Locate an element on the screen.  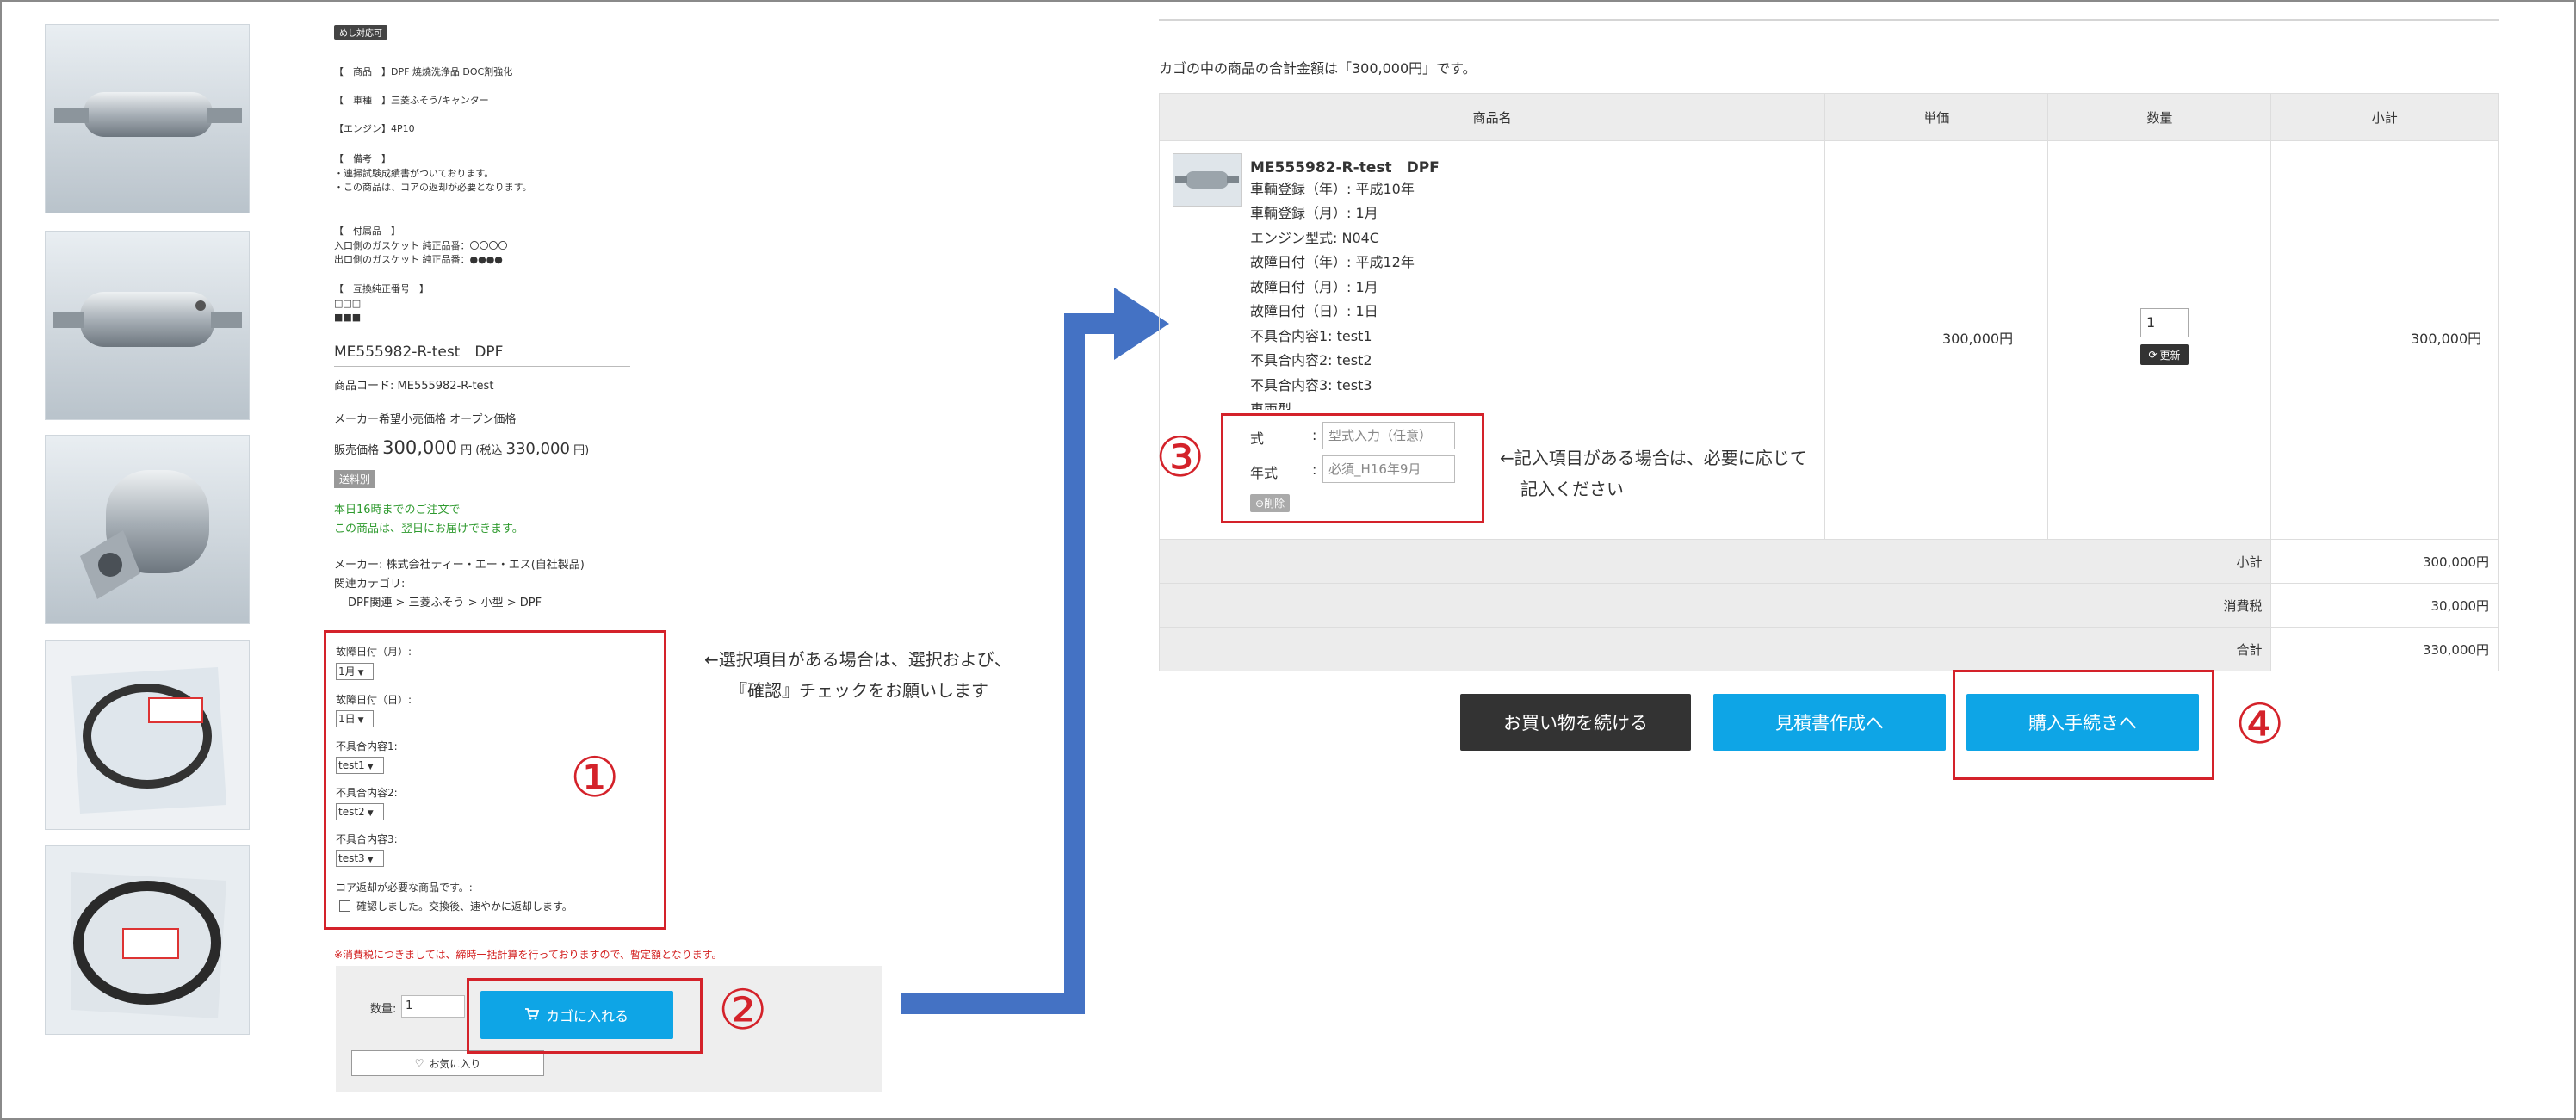
annotation-note-3b: 記入ください is located at coordinates (1572, 489).